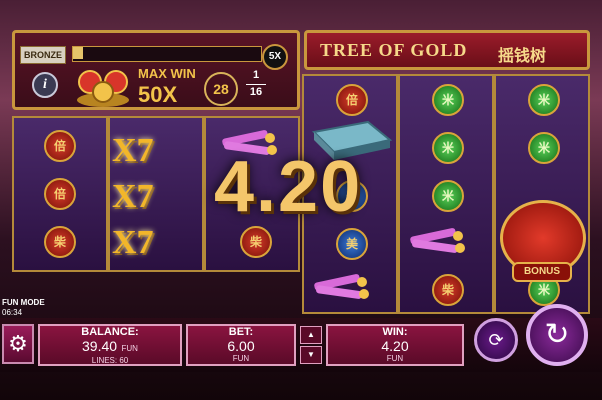 The width and height of the screenshot is (602, 400). I want to click on max-win-value: 50X, so click(158, 94).